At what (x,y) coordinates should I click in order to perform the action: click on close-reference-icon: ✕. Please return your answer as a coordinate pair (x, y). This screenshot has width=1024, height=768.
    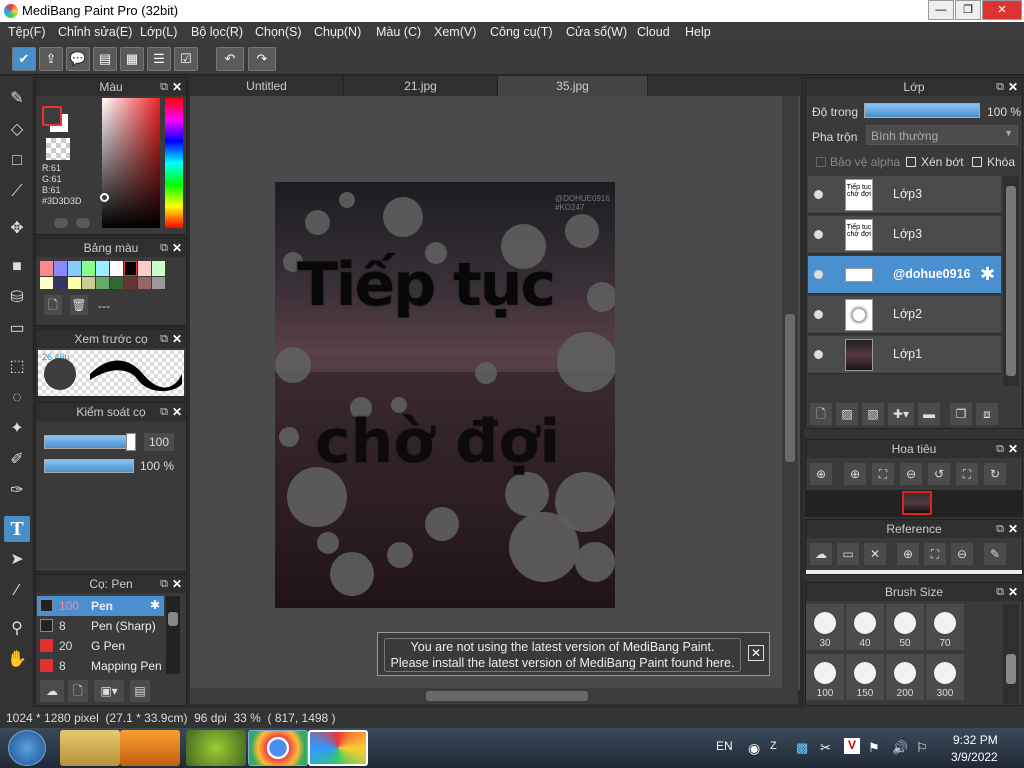
    Looking at the image, I should click on (875, 554).